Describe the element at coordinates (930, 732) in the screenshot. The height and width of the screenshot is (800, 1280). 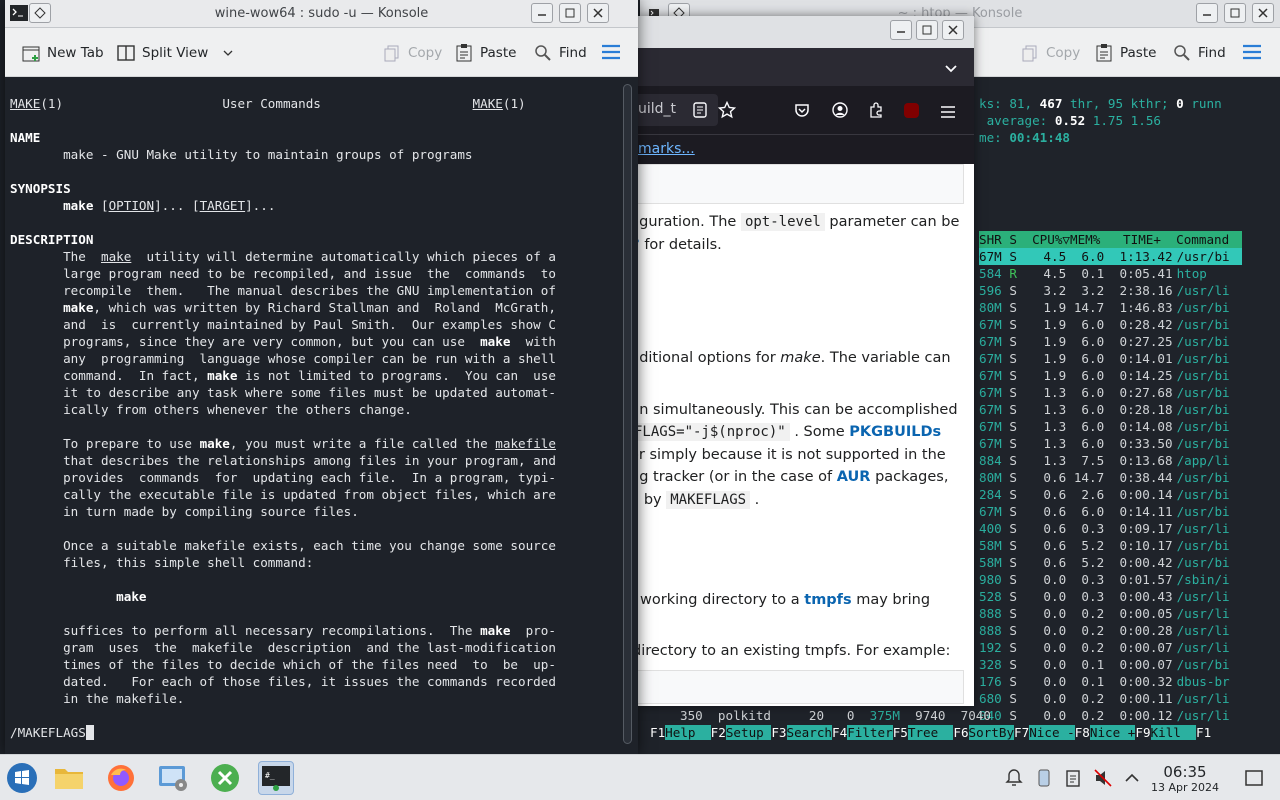
I see `fkey-label: Tree` at that location.